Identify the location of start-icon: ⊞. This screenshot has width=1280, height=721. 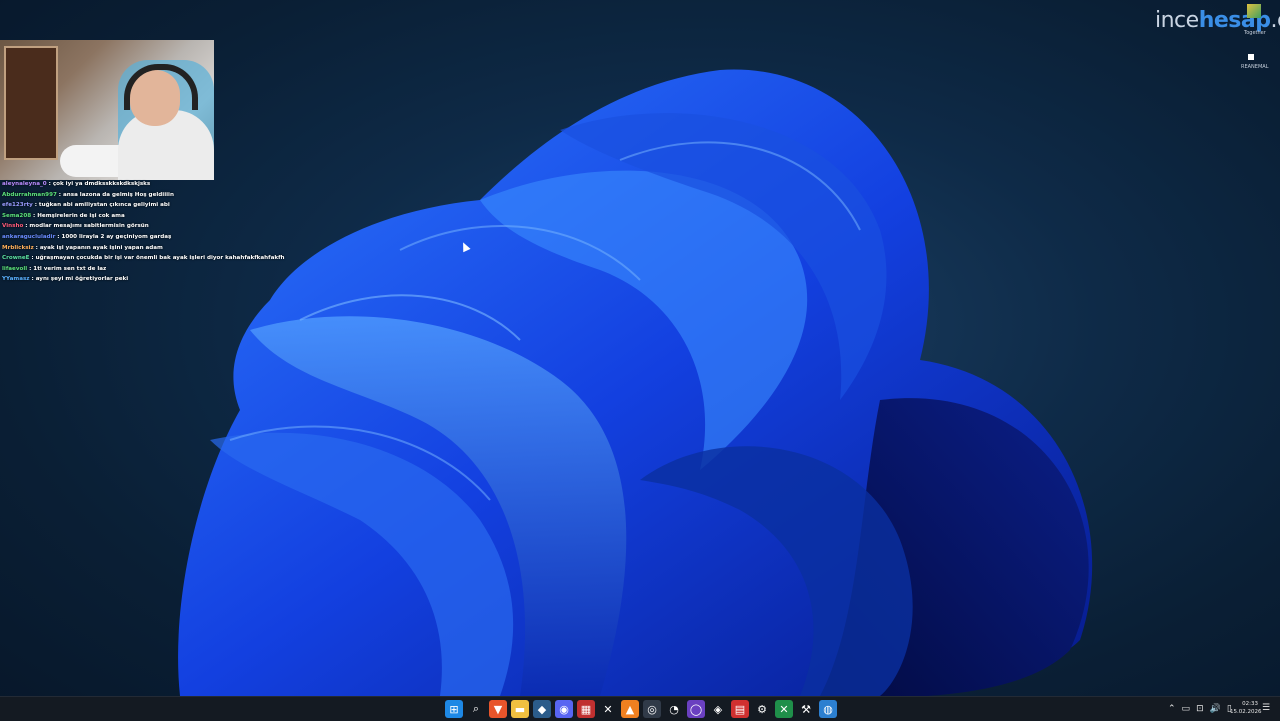
(454, 709).